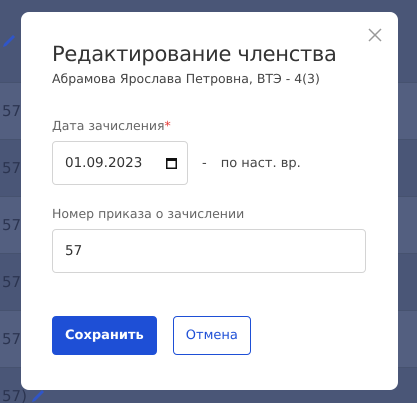 This screenshot has width=417, height=403. Describe the element at coordinates (211, 335) in the screenshot. I see `cancel-button: Отмена` at that location.